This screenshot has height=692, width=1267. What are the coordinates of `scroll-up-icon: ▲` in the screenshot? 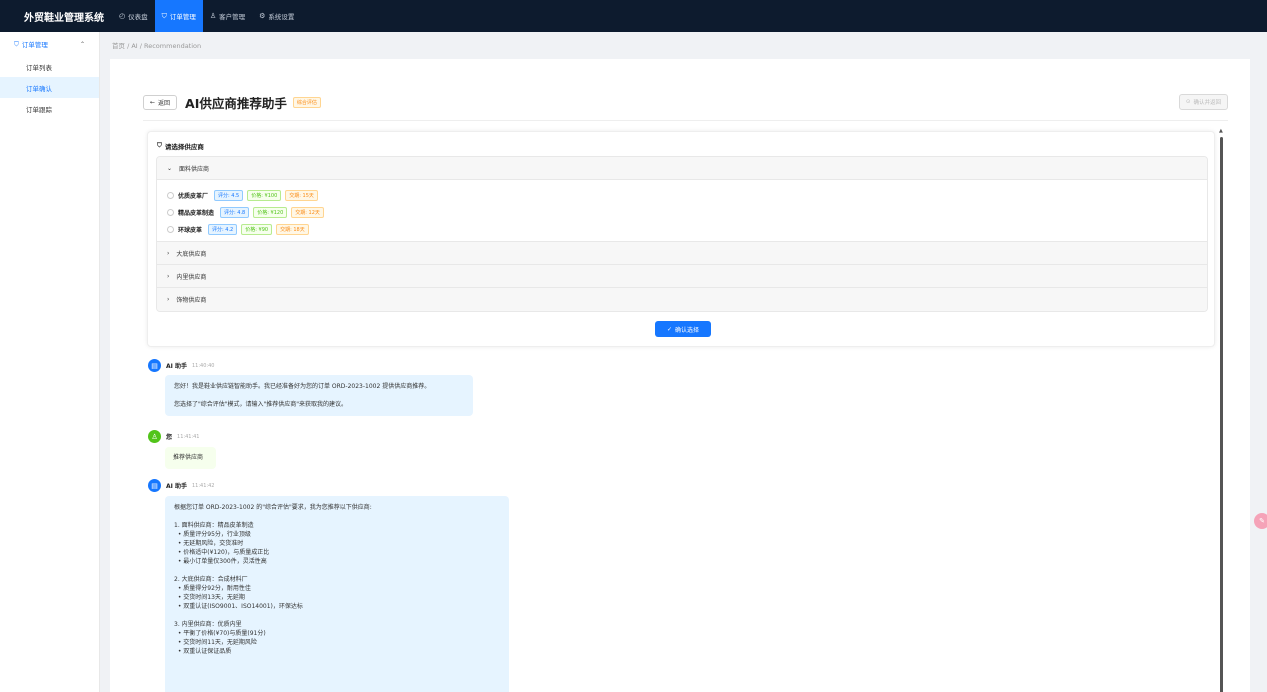 It's located at (1221, 131).